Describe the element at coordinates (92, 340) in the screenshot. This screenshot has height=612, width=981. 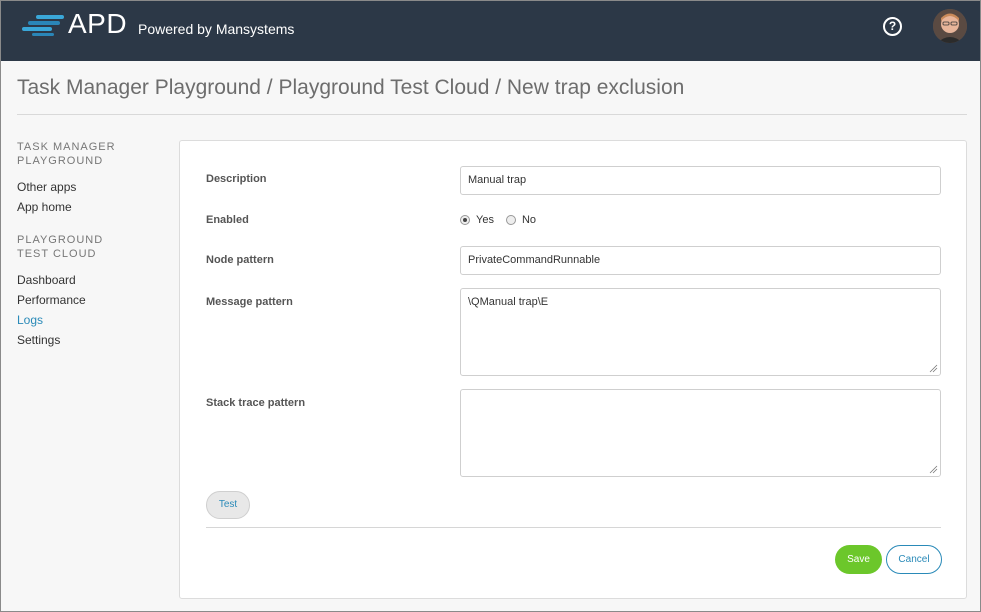
I see `sidebar-item-settings: Settings` at that location.